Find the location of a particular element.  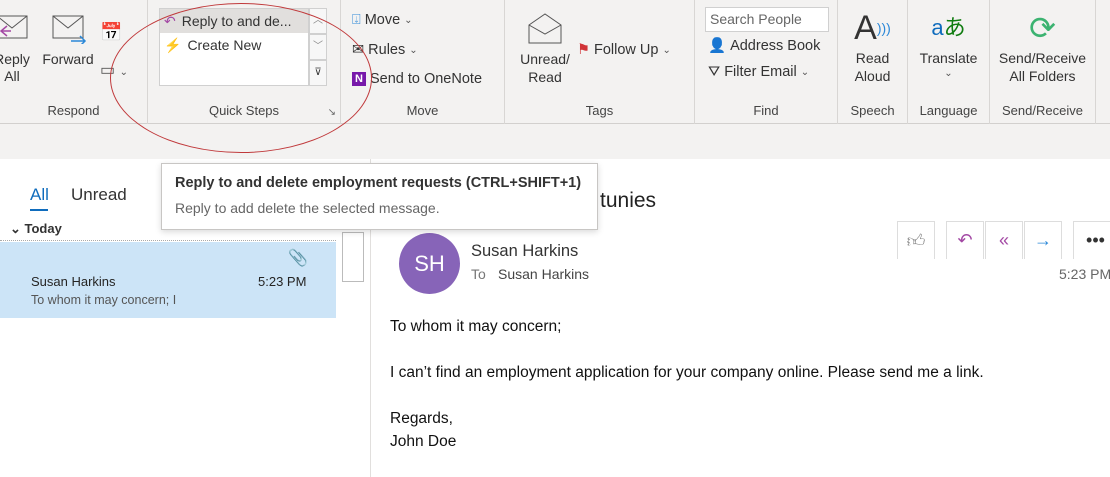

tags-group: Unread/ Read ⚑ Follow Up ⌄ Tags is located at coordinates (600, 62).